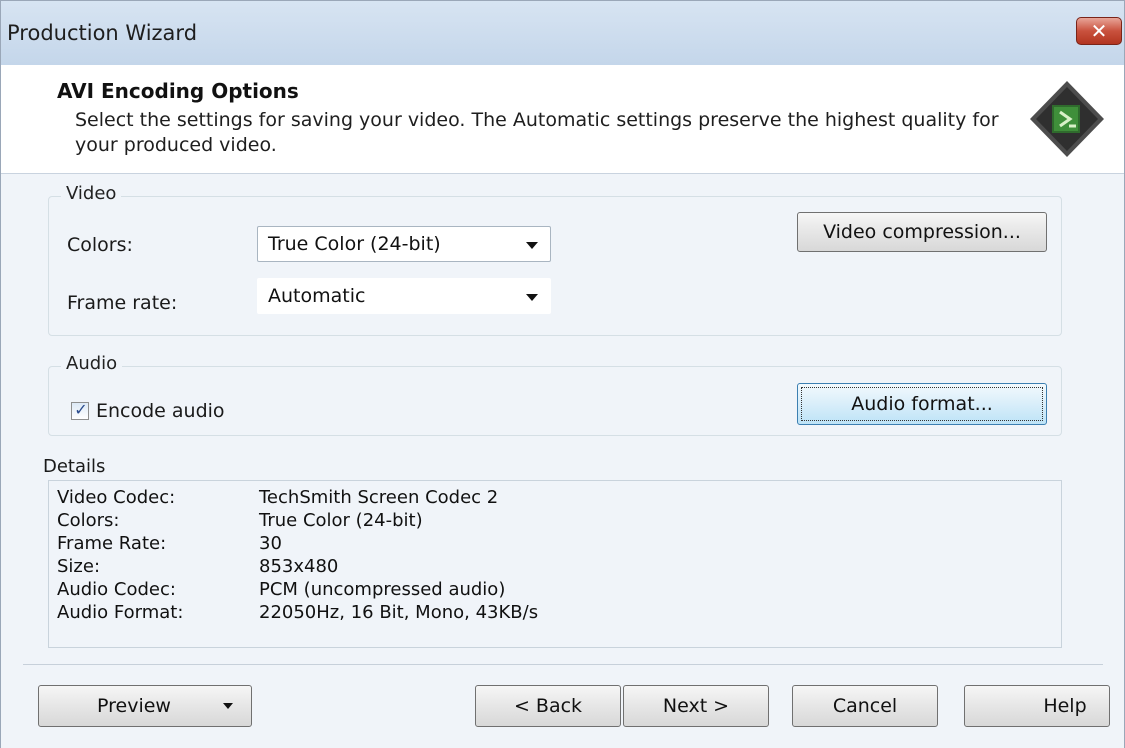  What do you see at coordinates (102, 33) in the screenshot?
I see `window-title: Production Wizard` at bounding box center [102, 33].